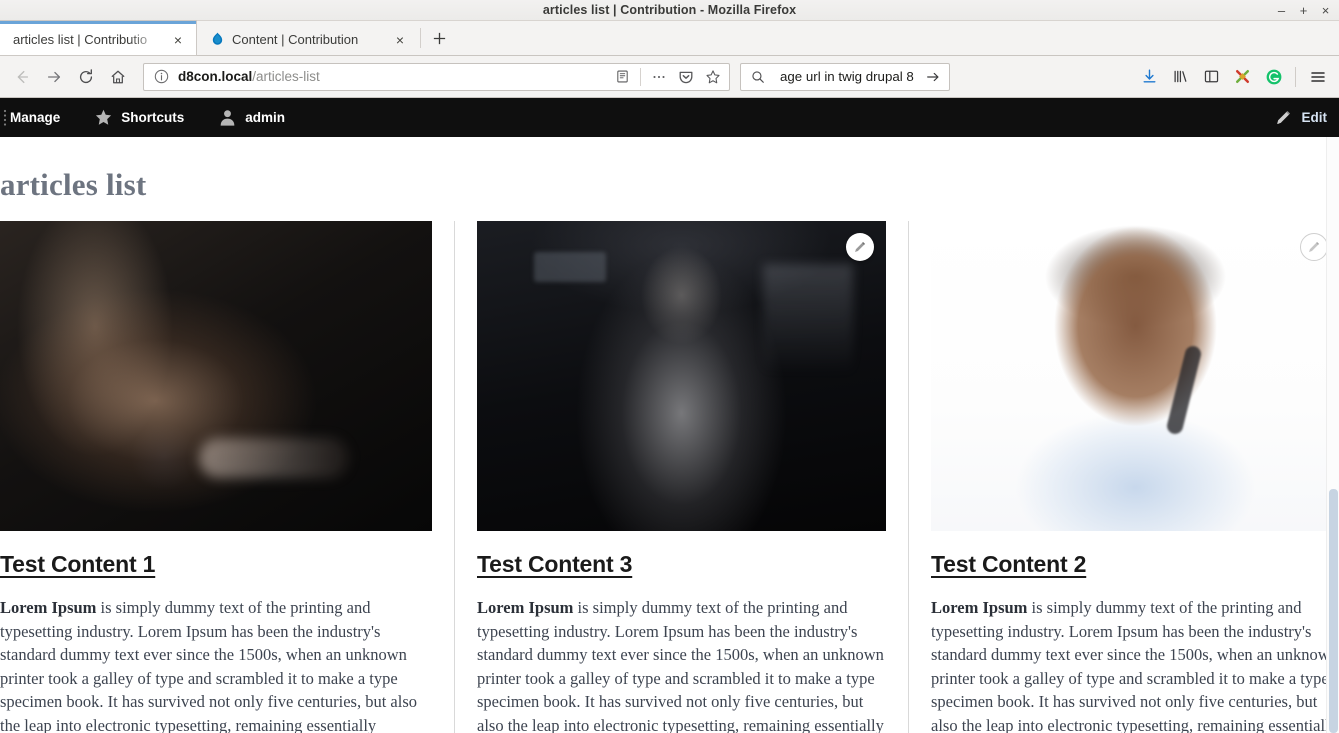  What do you see at coordinates (1317, 77) in the screenshot?
I see `hamburger-menu-icon` at bounding box center [1317, 77].